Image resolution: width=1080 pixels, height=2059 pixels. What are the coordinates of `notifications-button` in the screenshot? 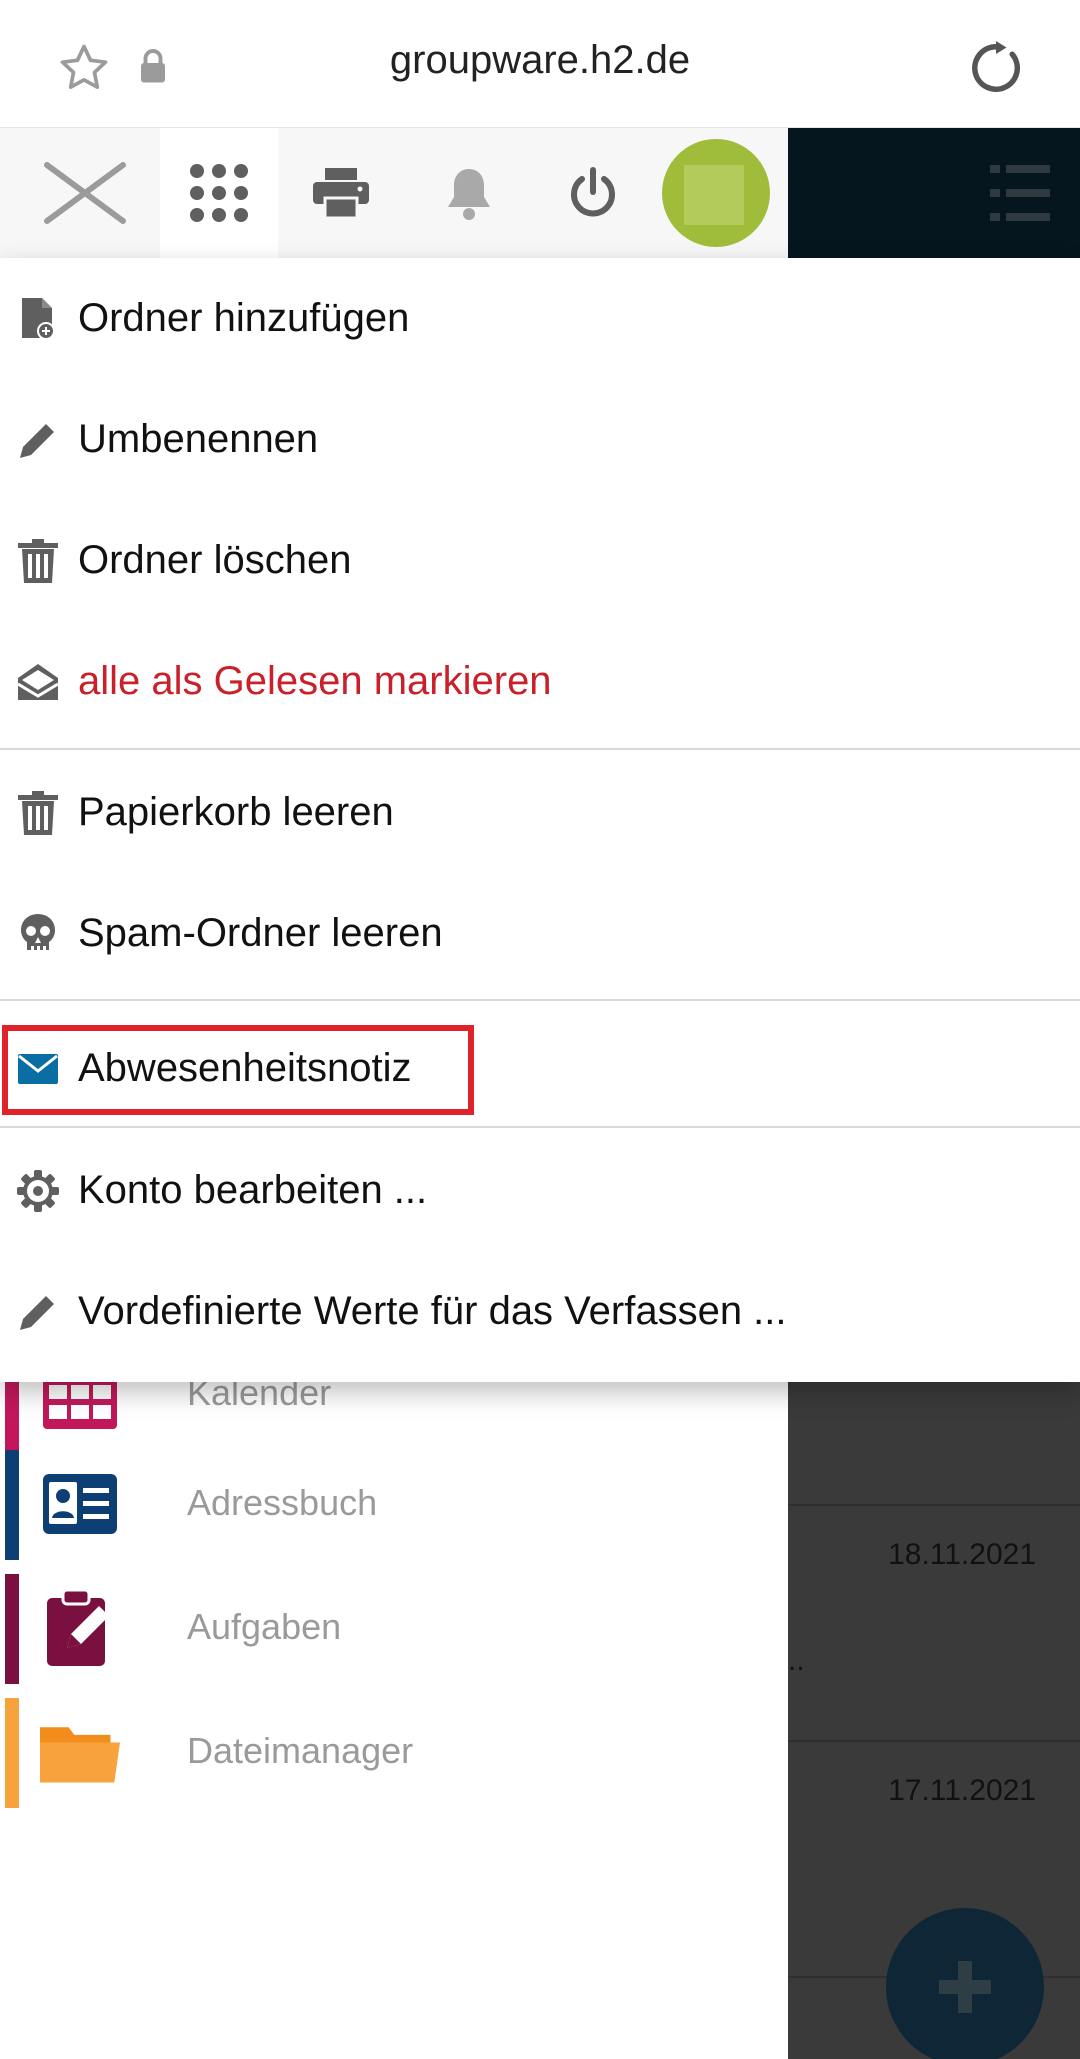 It's located at (469, 193).